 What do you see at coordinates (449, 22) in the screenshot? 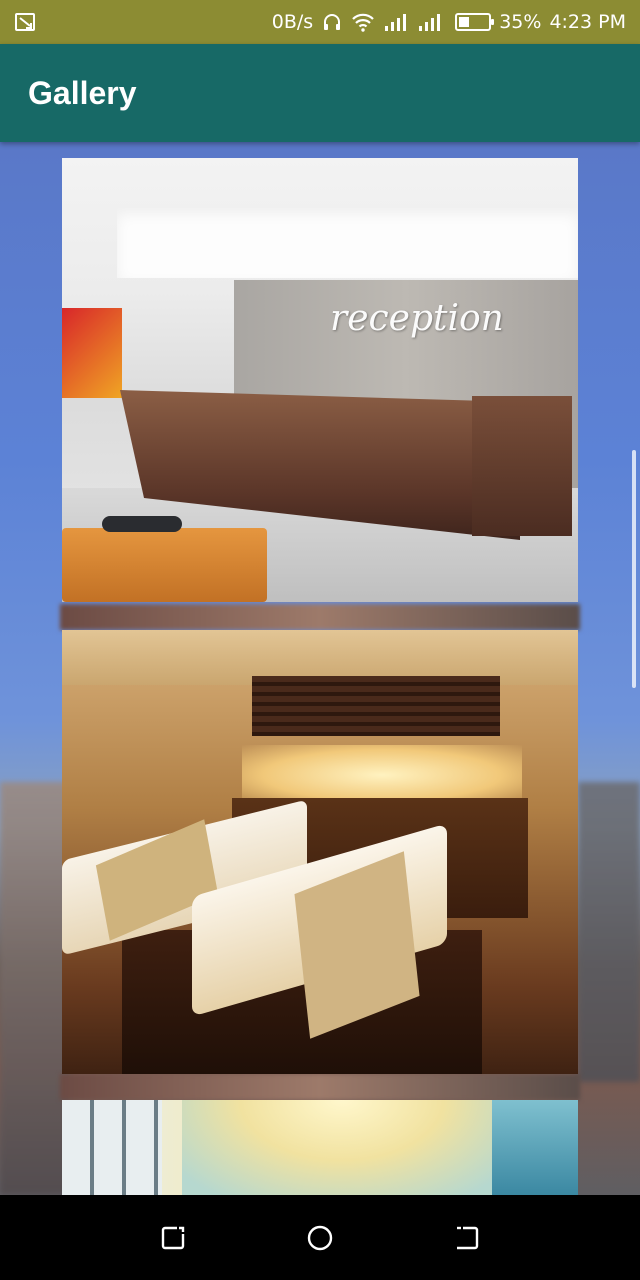
I see `status-right: 0B/s 35% 4:23 PM` at bounding box center [449, 22].